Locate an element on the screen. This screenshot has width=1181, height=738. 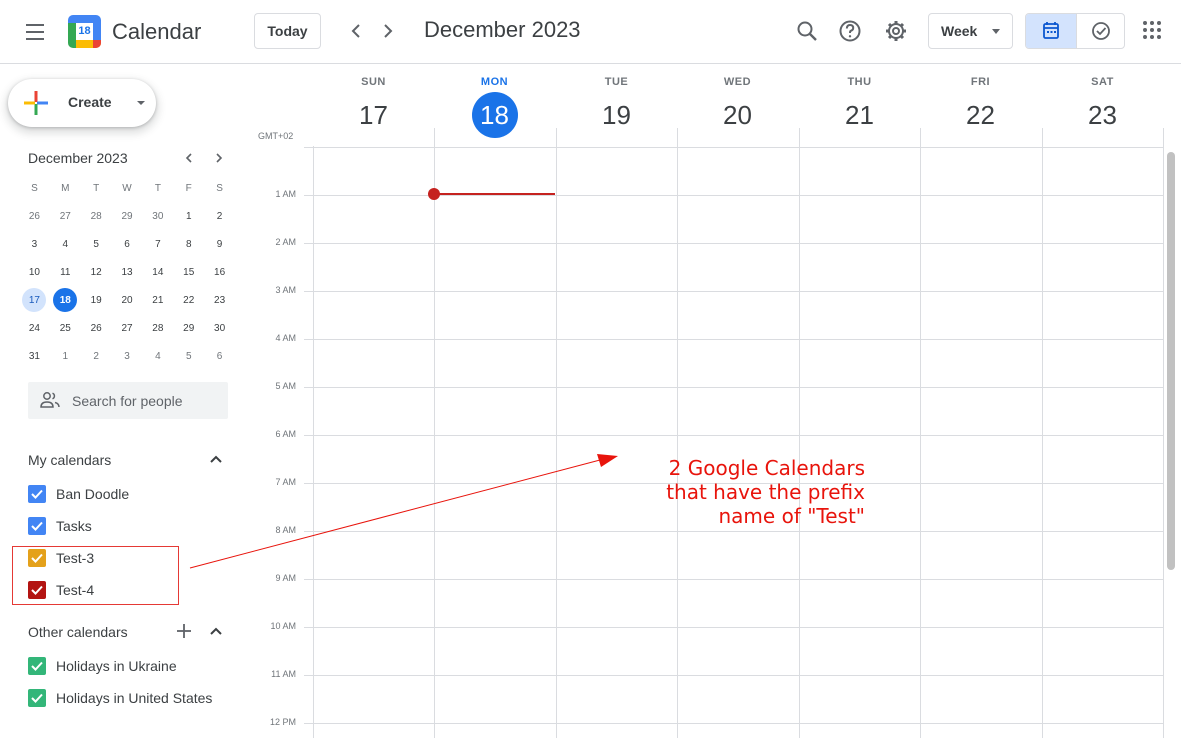
day-name: SAT is located at coordinates (1102, 82).